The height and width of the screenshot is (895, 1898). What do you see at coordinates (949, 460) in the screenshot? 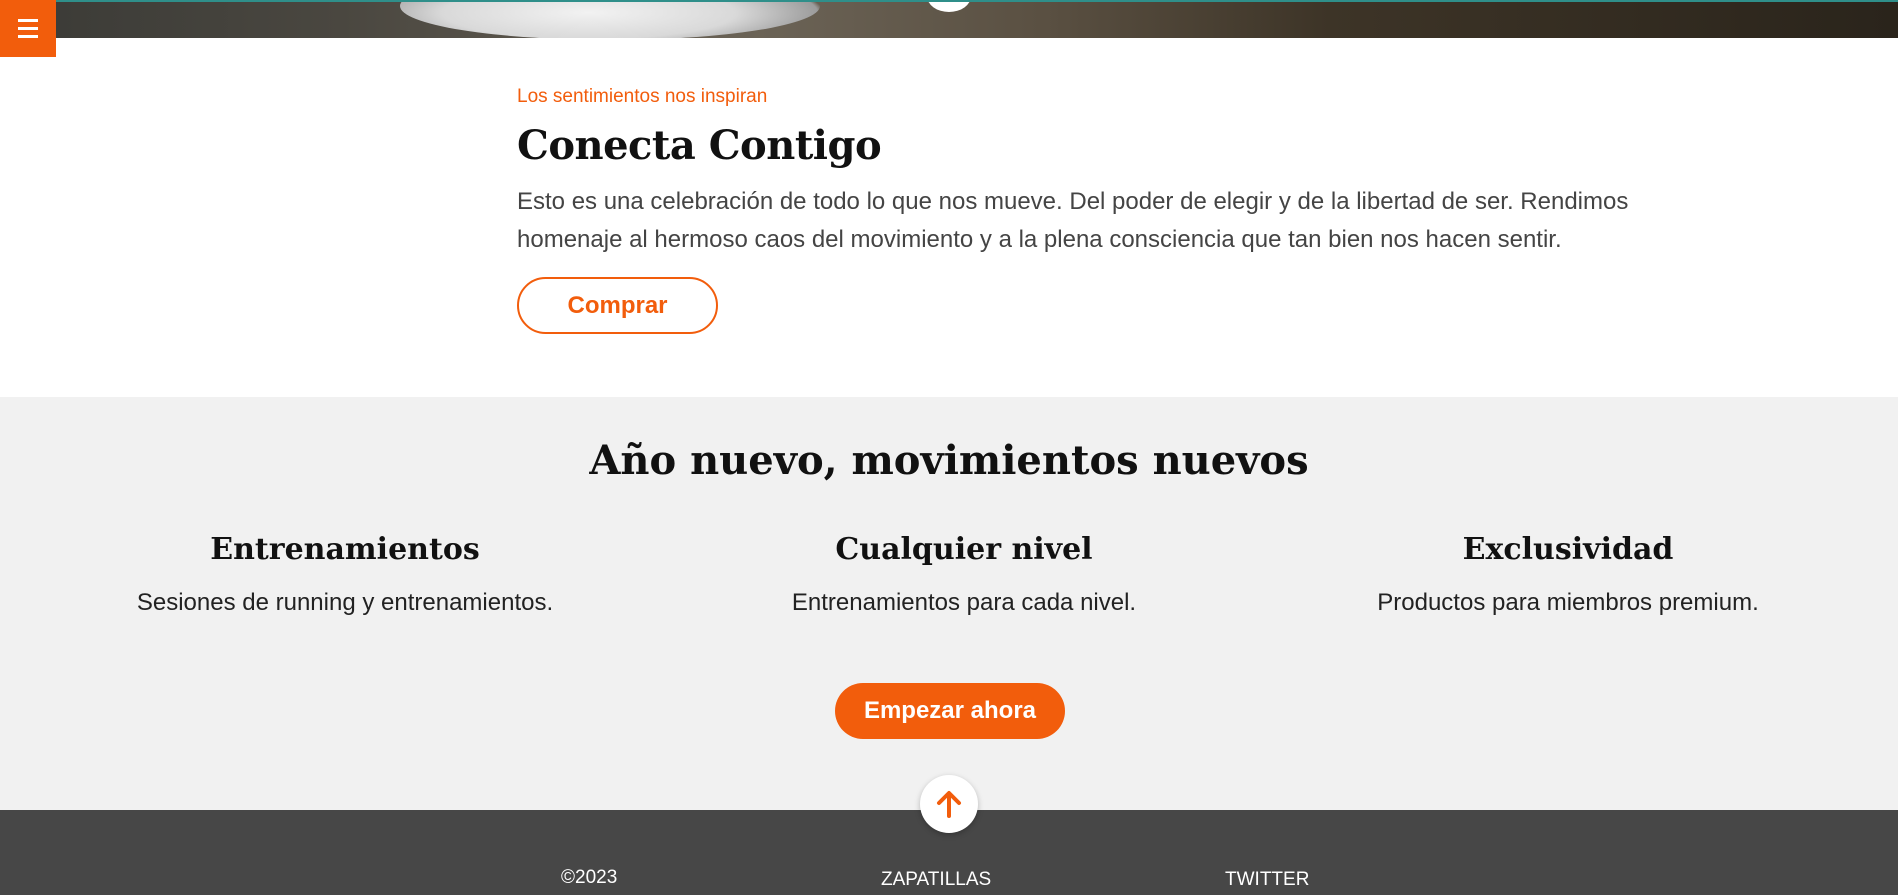
I see `features-title: Año nuevo, movimientos nuevos` at bounding box center [949, 460].